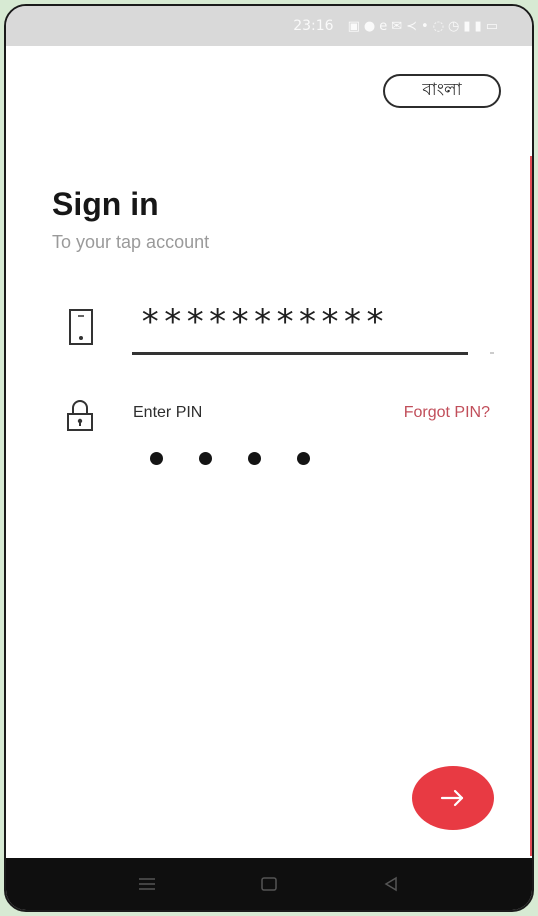 This screenshot has width=538, height=916. What do you see at coordinates (105, 204) in the screenshot?
I see `page-title: Sign in` at bounding box center [105, 204].